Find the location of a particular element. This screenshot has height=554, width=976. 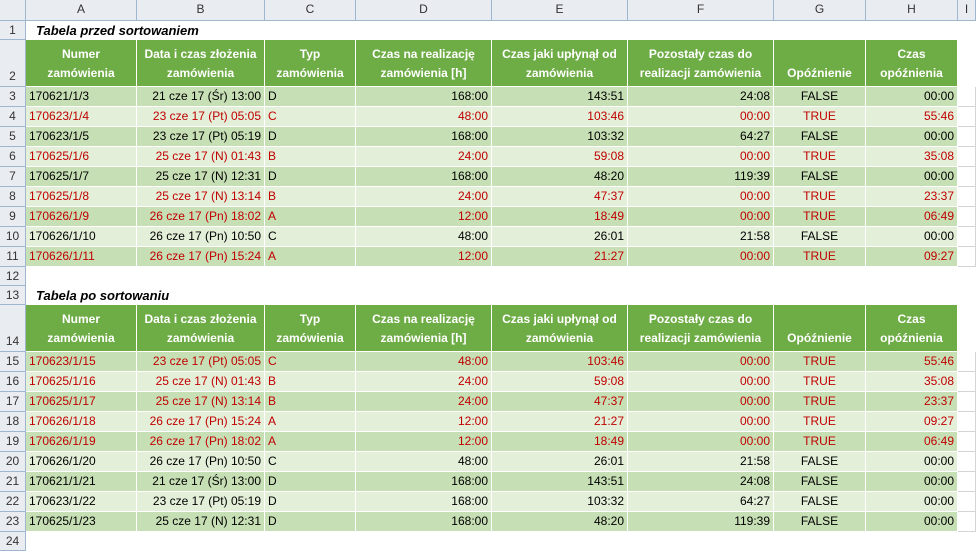

row-number: 10 is located at coordinates (13, 237).